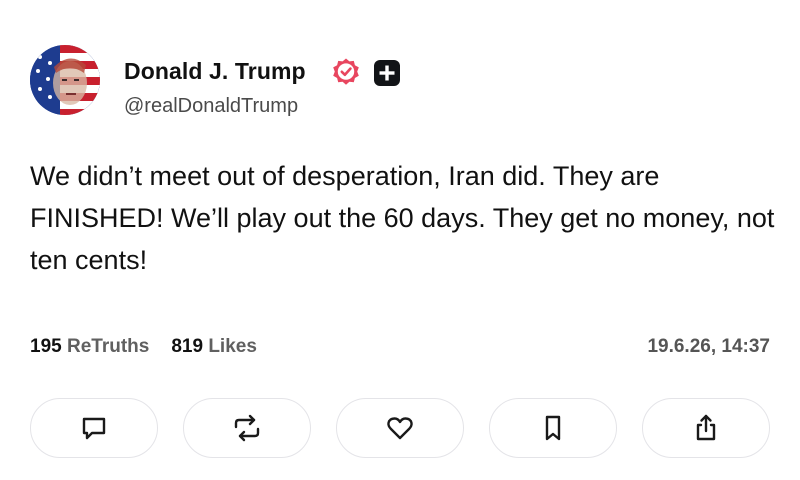 Image resolution: width=800 pixels, height=480 pixels. What do you see at coordinates (232, 346) in the screenshot?
I see `likes-label: Likes` at bounding box center [232, 346].